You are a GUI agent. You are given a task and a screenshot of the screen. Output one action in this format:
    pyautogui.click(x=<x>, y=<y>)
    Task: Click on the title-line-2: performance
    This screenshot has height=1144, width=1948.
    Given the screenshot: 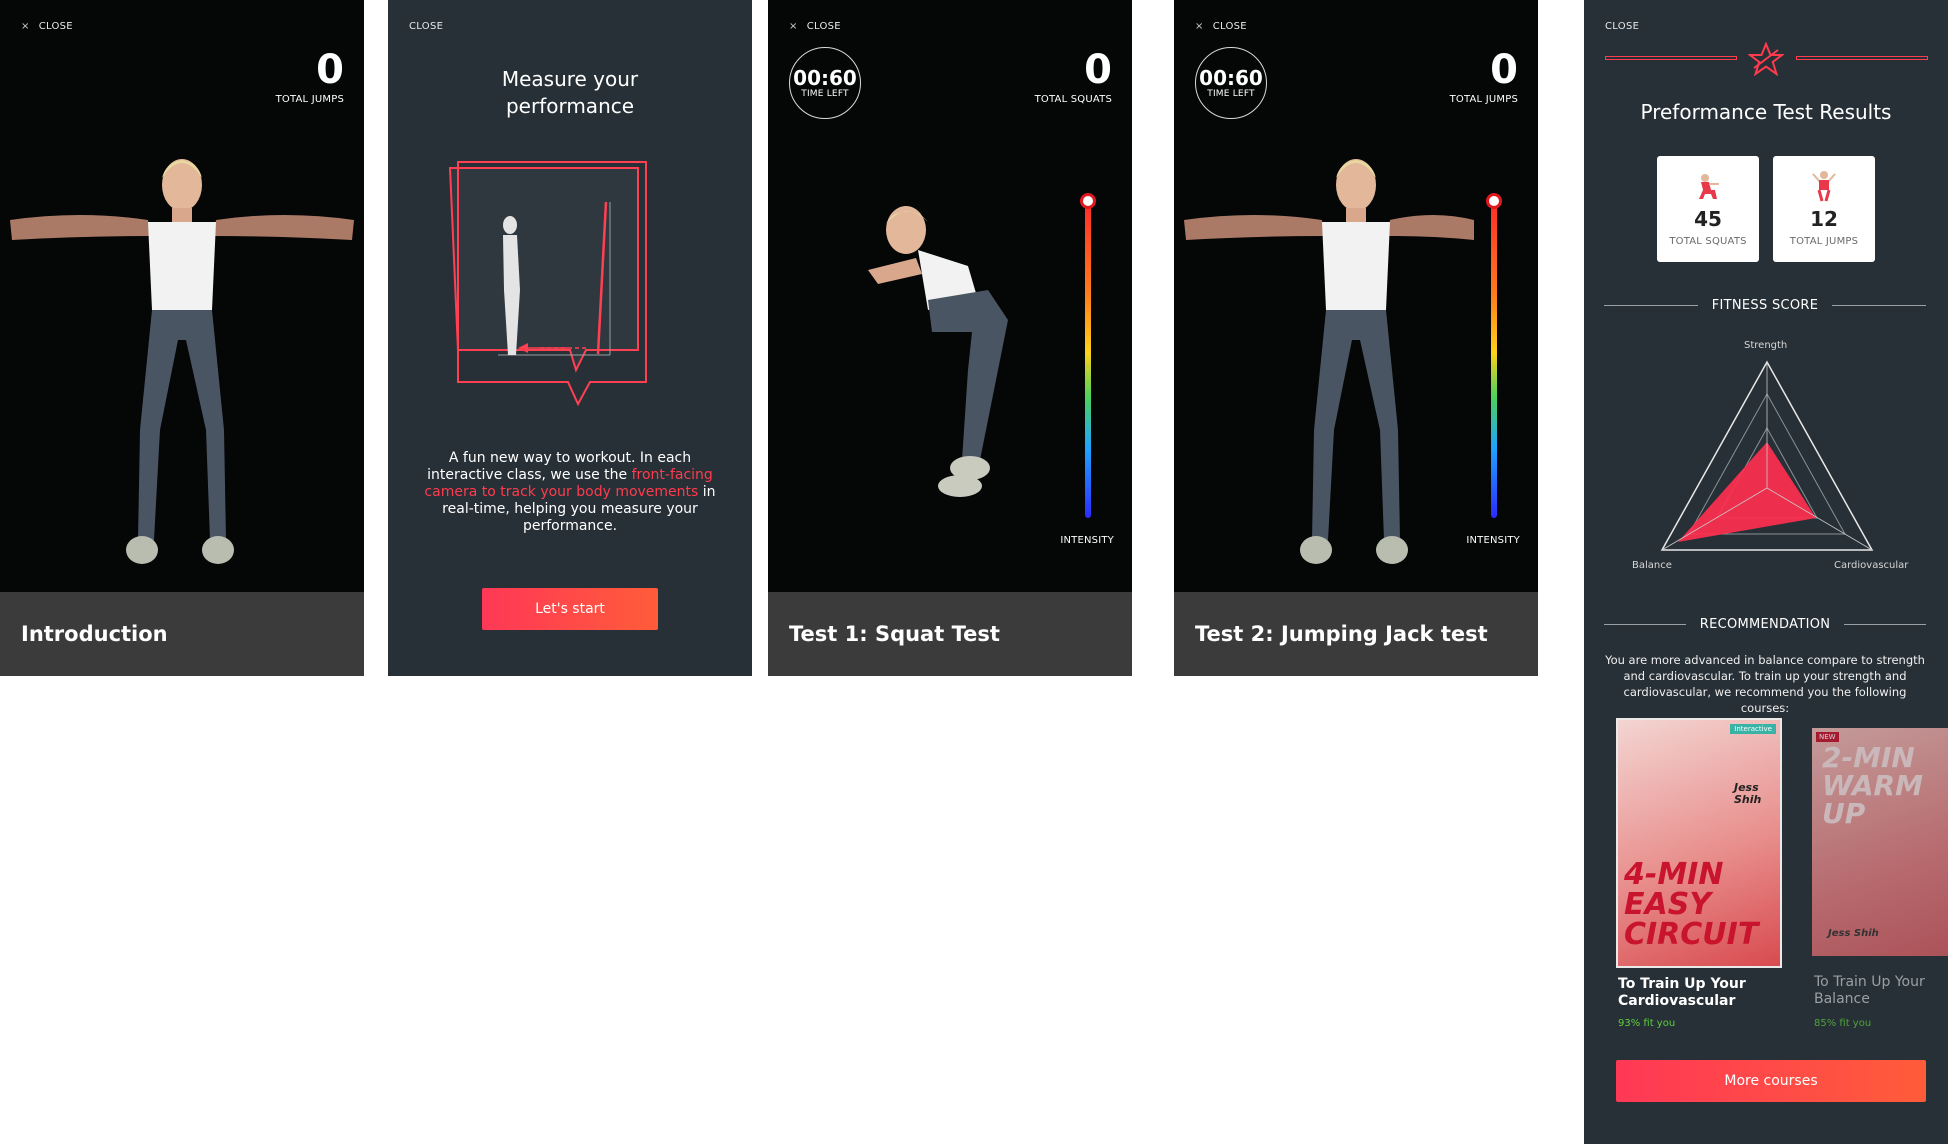 What is the action you would take?
    pyautogui.click(x=570, y=106)
    